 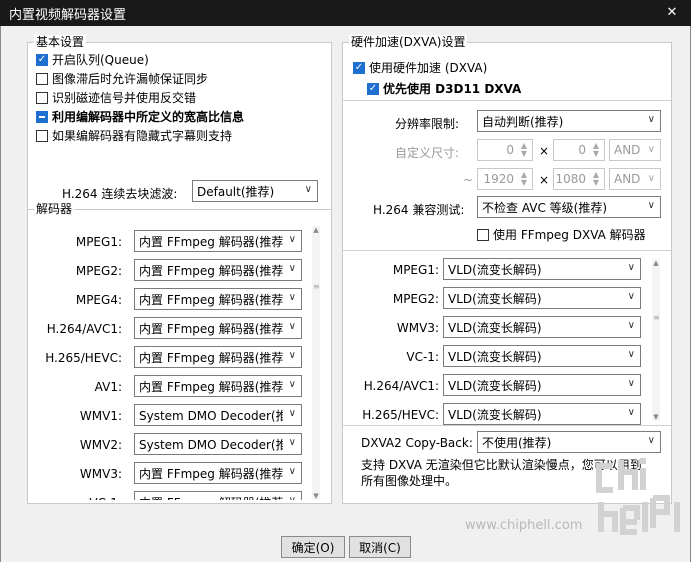 What do you see at coordinates (422, 357) in the screenshot?
I see `hw-codec-name: VC-1:` at bounding box center [422, 357].